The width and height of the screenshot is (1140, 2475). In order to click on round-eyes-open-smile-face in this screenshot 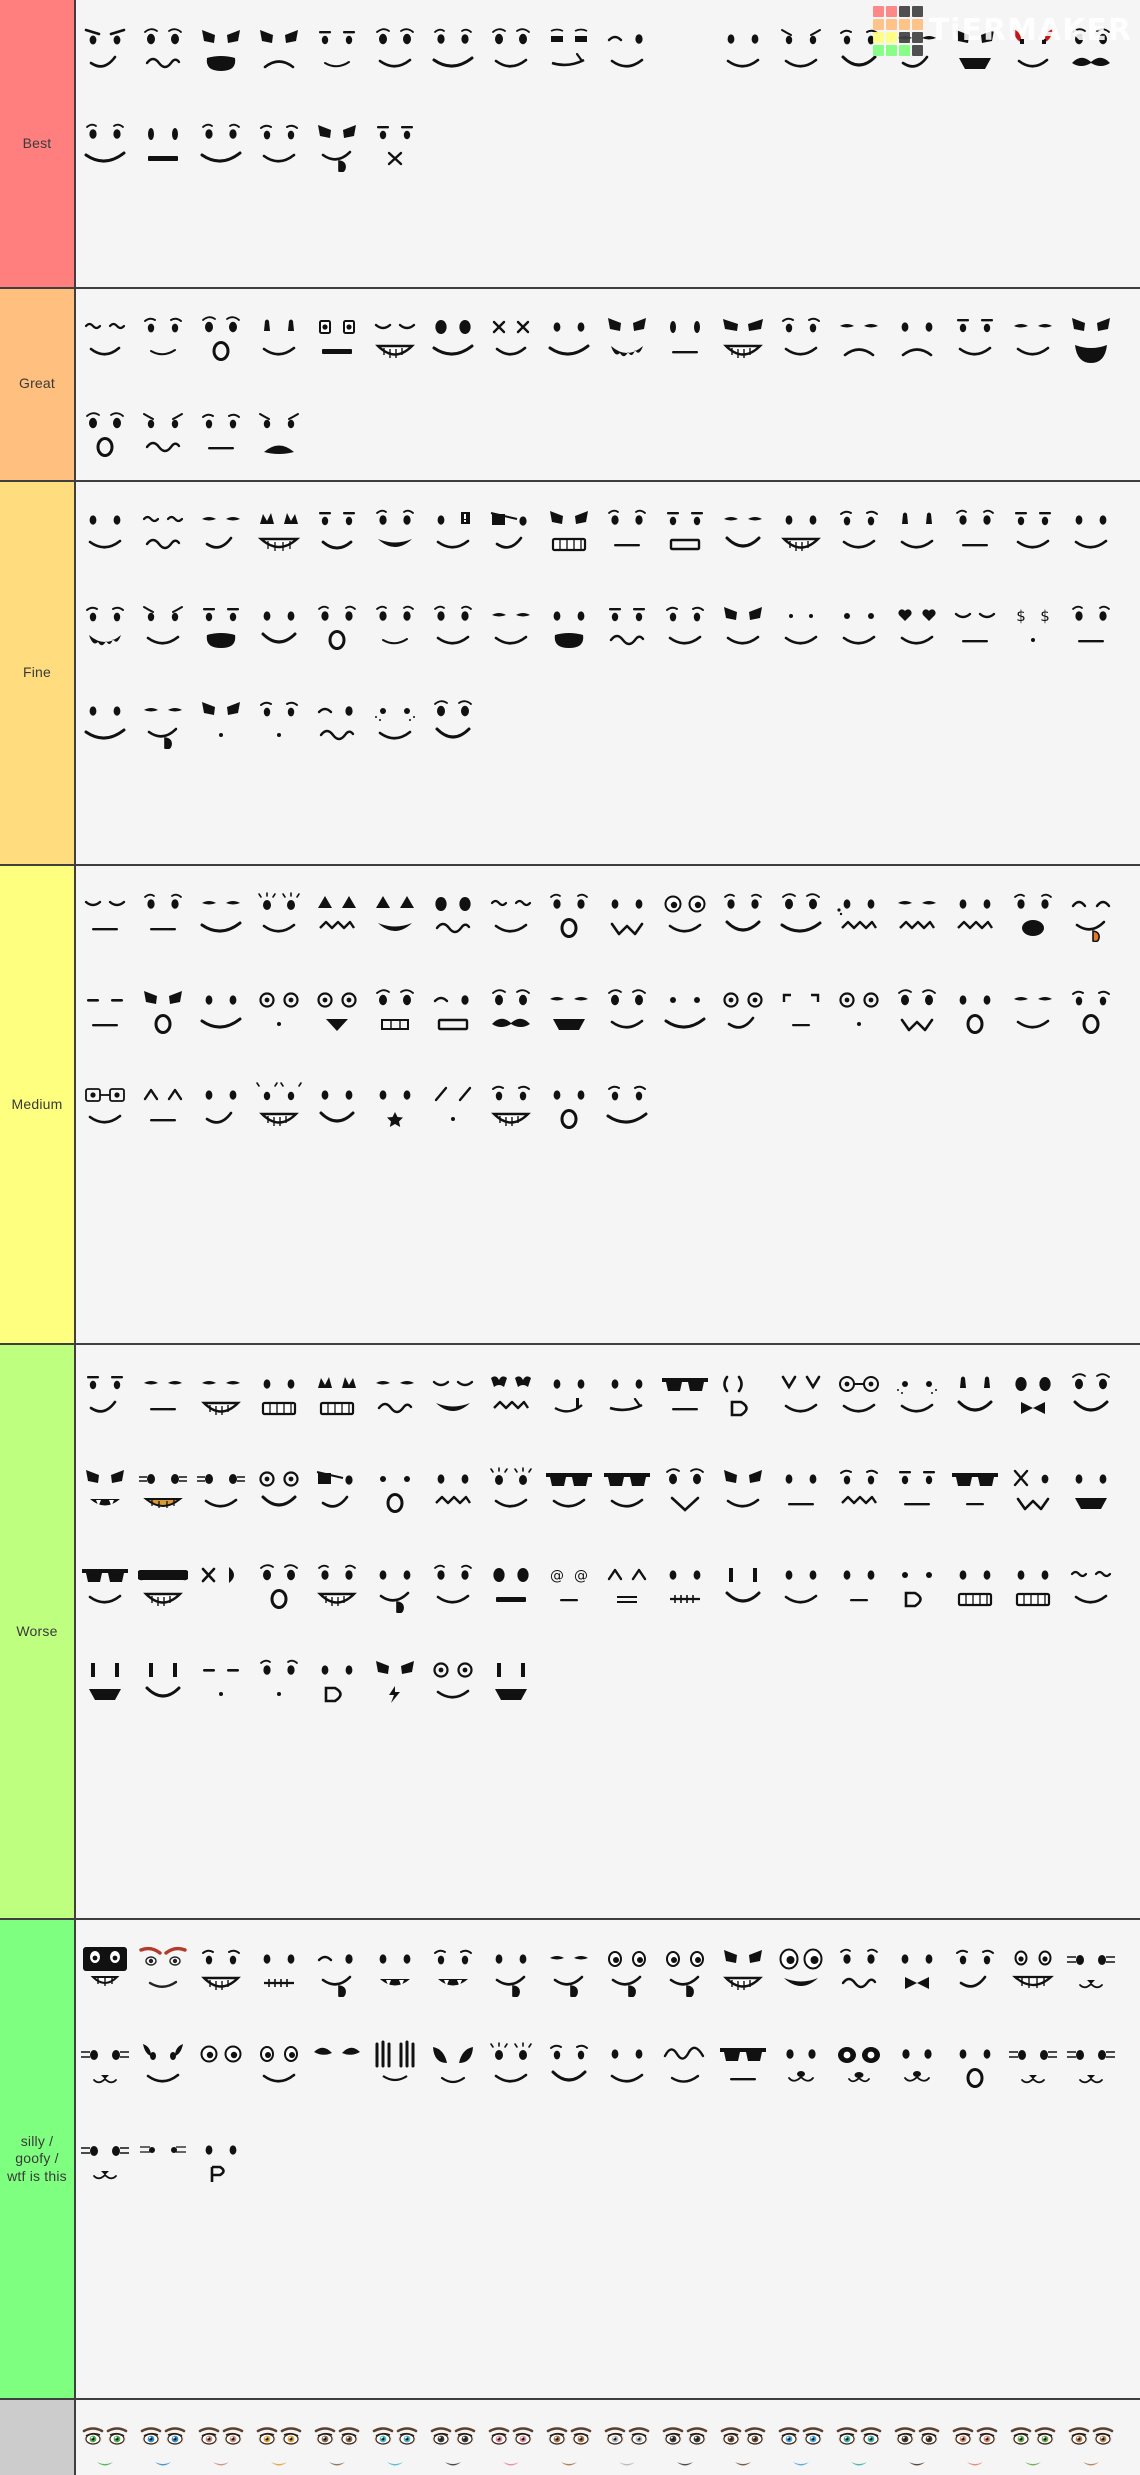, I will do `click(221, 337)`.